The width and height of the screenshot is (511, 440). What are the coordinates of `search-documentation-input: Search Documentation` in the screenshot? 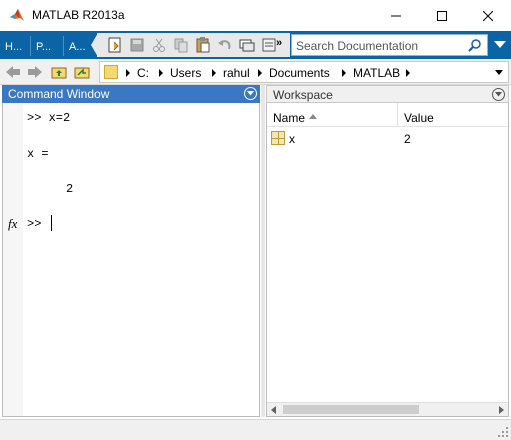 It's located at (389, 45).